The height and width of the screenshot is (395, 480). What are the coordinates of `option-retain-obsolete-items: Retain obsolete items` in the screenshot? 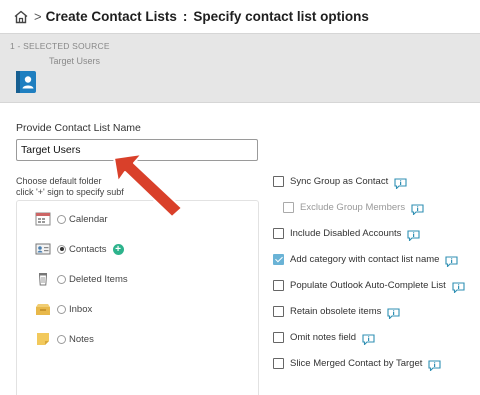 It's located at (336, 311).